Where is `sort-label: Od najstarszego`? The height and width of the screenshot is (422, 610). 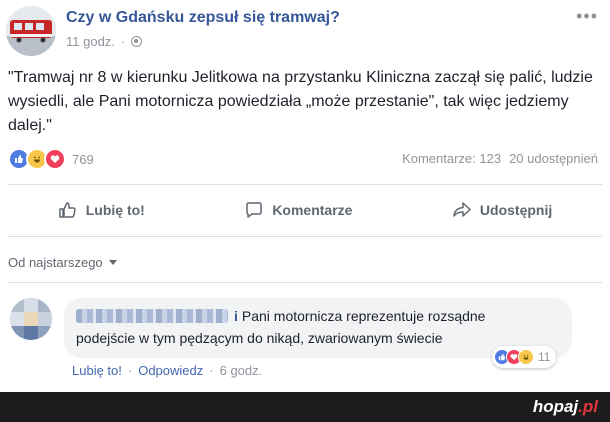
sort-label: Od najstarszego is located at coordinates (55, 262).